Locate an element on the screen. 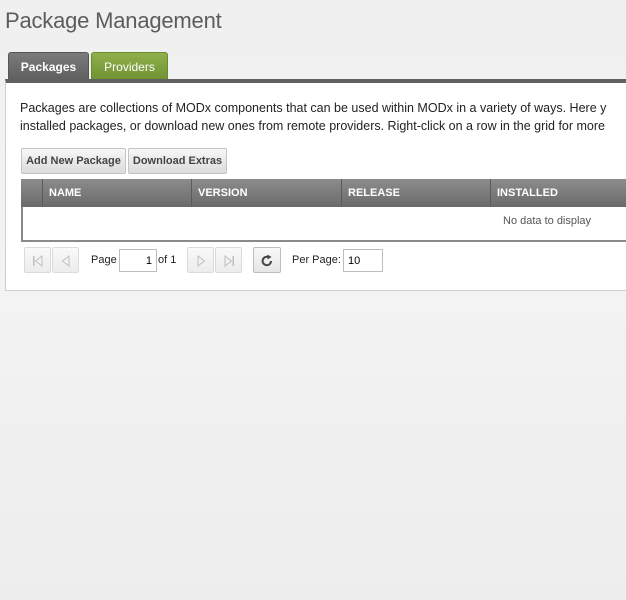 The width and height of the screenshot is (626, 600). last-page-icon is located at coordinates (229, 261).